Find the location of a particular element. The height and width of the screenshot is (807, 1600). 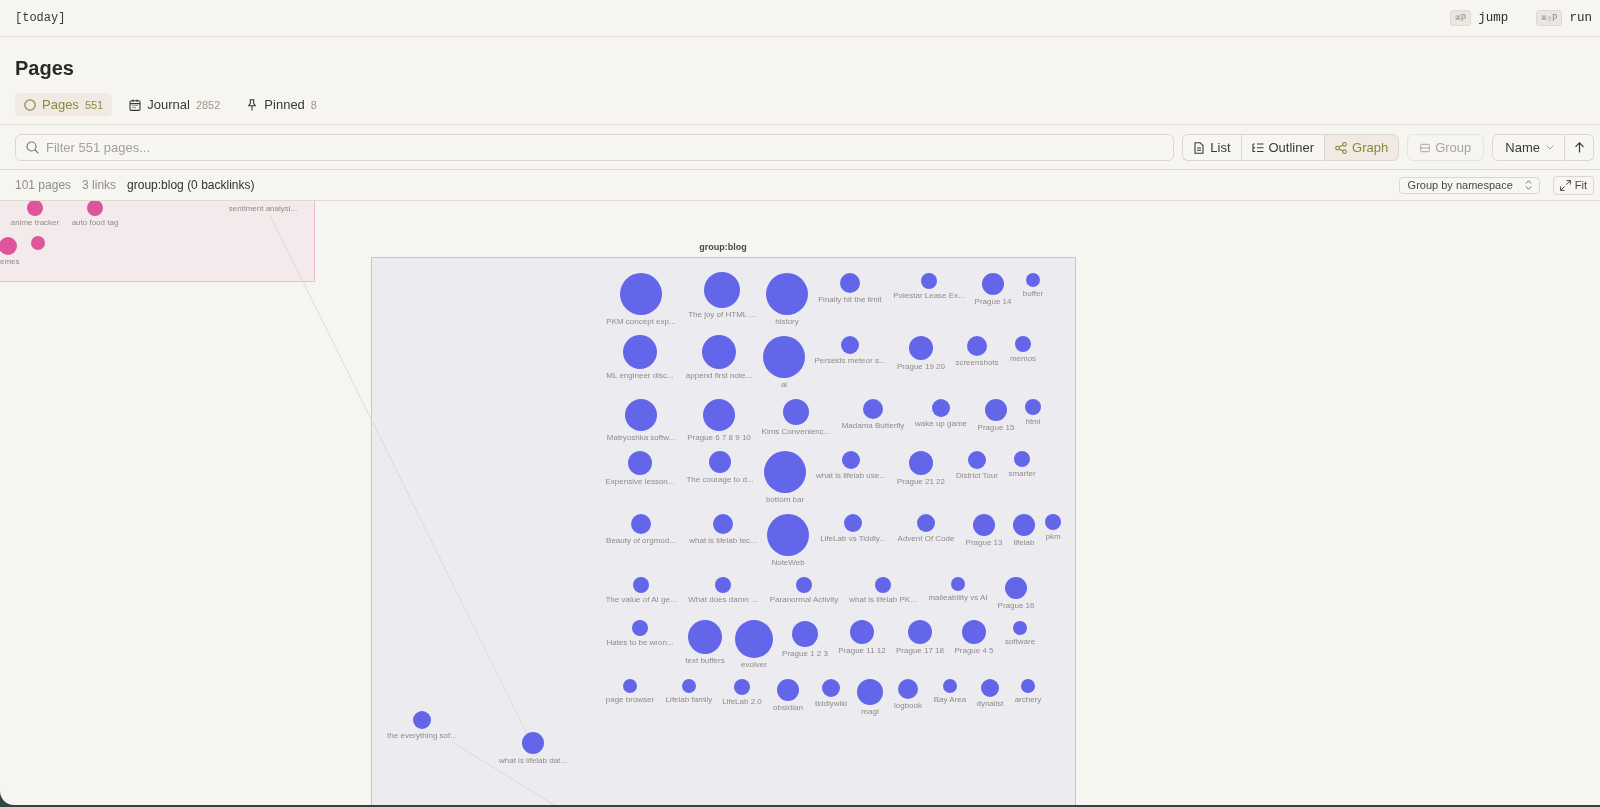

sort-direction-button is located at coordinates (1579, 147).